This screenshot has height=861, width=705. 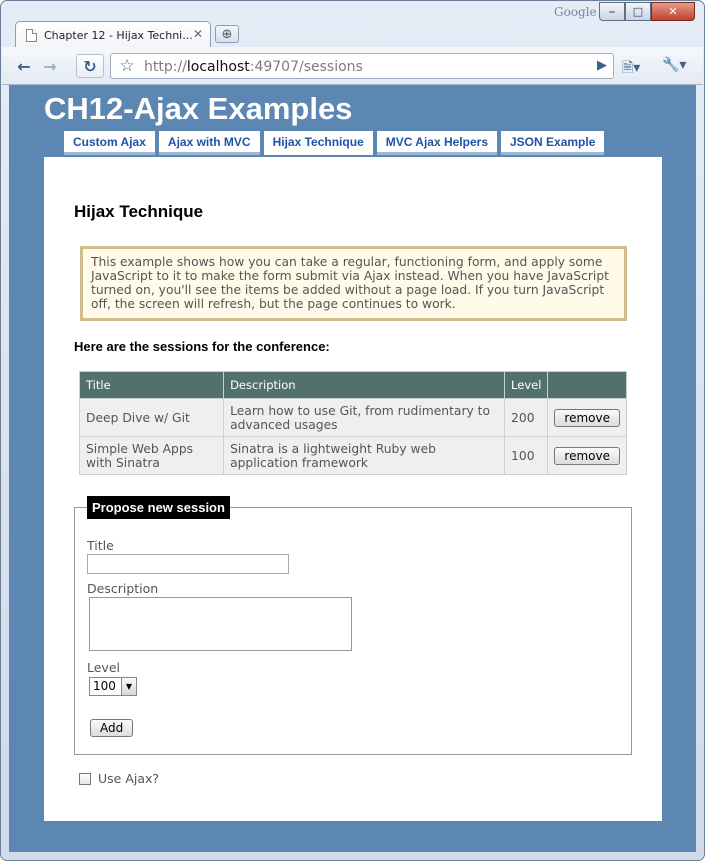 I want to click on use-ajax-label: Use Ajax?, so click(x=129, y=778).